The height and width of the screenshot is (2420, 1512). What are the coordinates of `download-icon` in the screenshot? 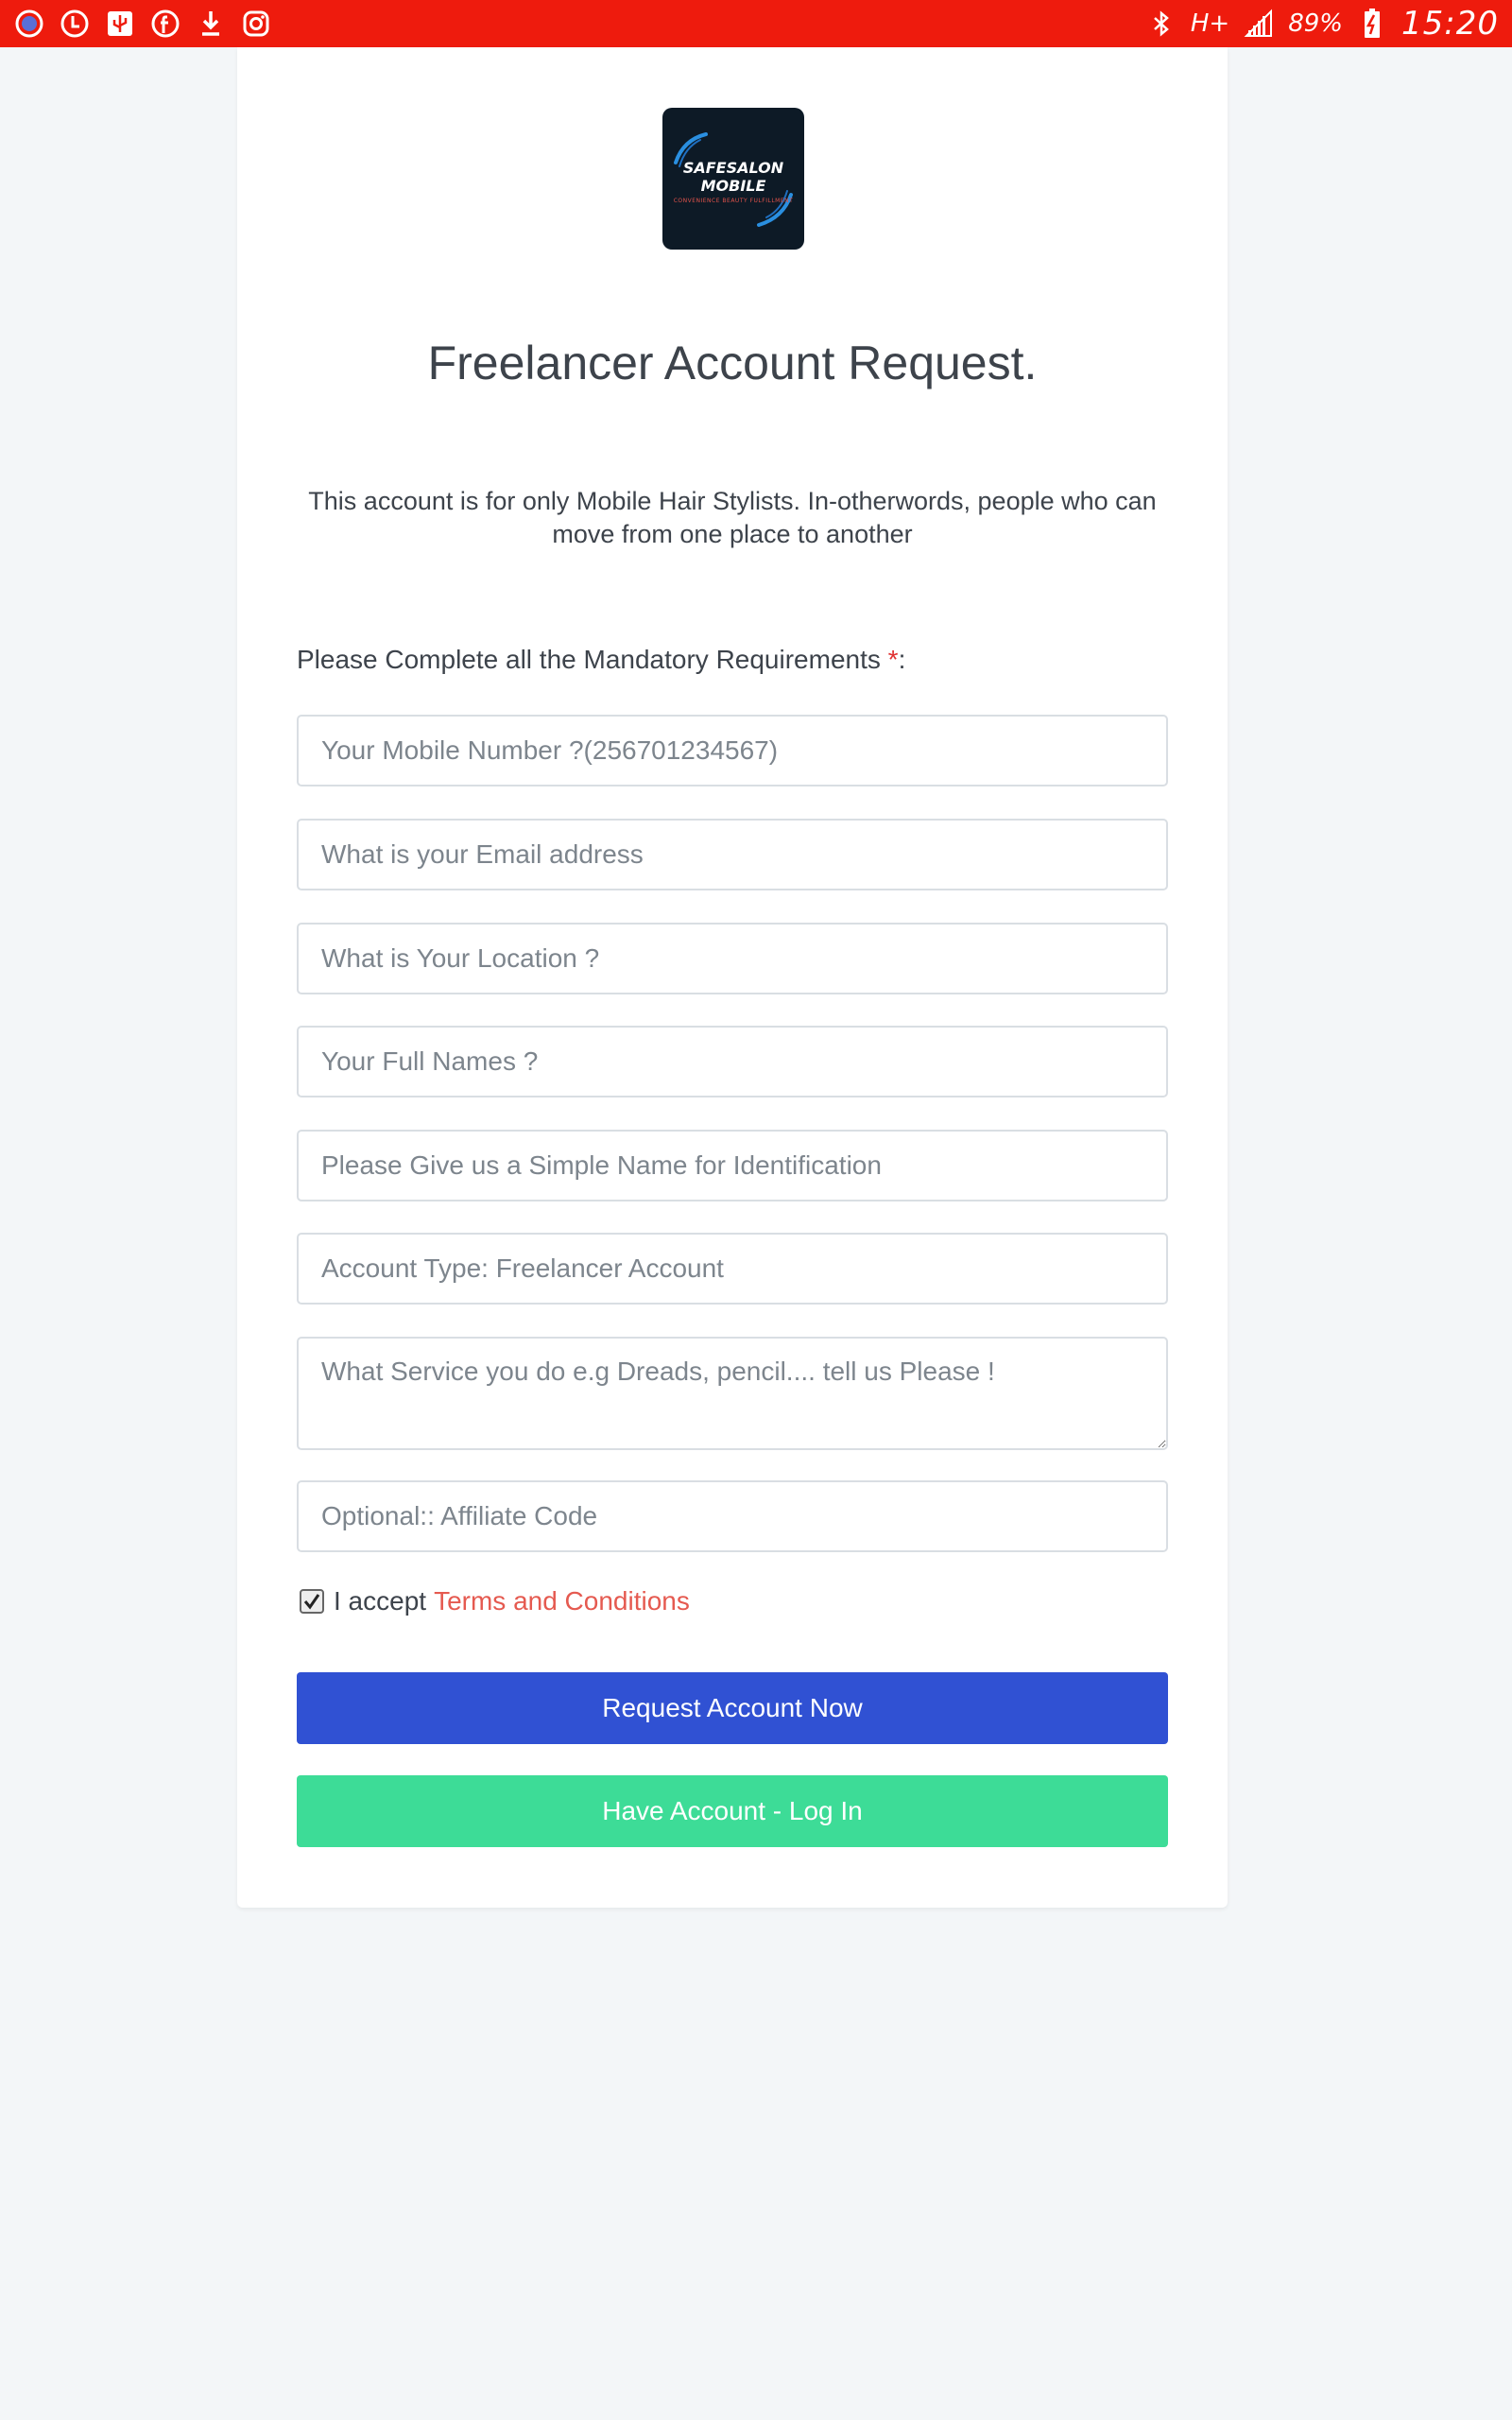 It's located at (211, 24).